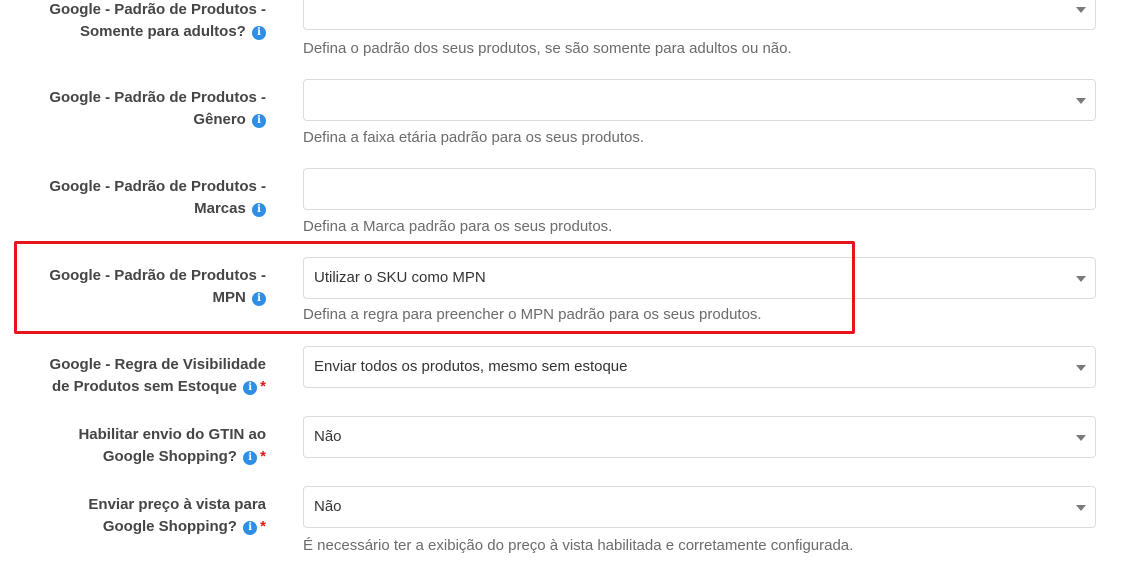 Image resolution: width=1139 pixels, height=586 pixels. I want to click on field-label-line: Enviar preço à vista para, so click(177, 504).